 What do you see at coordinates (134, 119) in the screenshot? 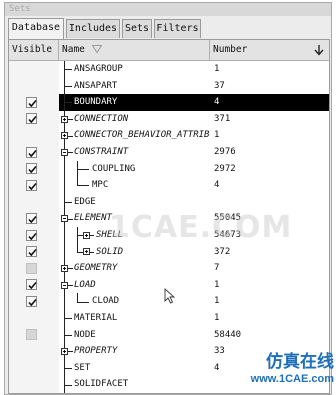
I see `name-cell: CONNECTION` at bounding box center [134, 119].